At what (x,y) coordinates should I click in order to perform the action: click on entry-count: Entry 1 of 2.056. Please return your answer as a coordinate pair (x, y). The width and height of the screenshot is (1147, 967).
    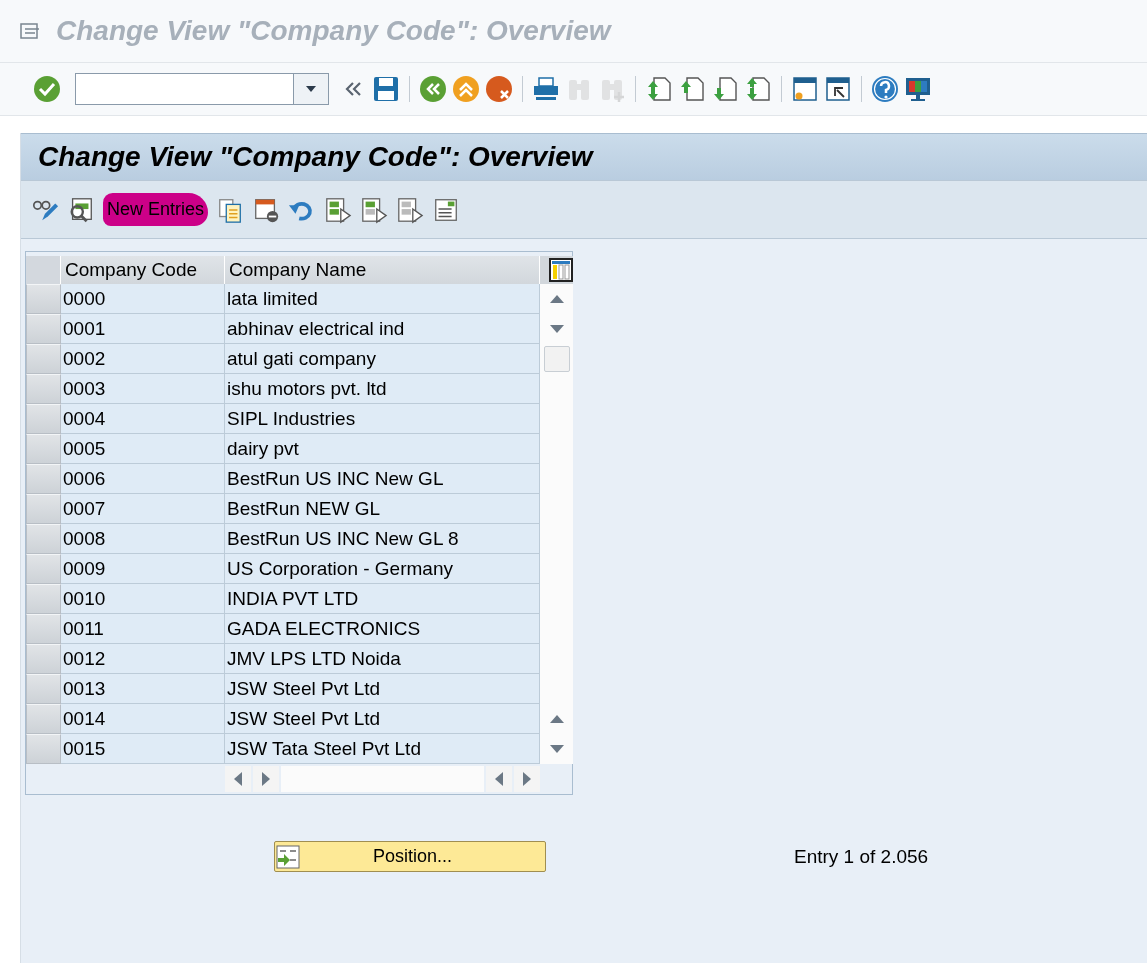
    Looking at the image, I should click on (861, 856).